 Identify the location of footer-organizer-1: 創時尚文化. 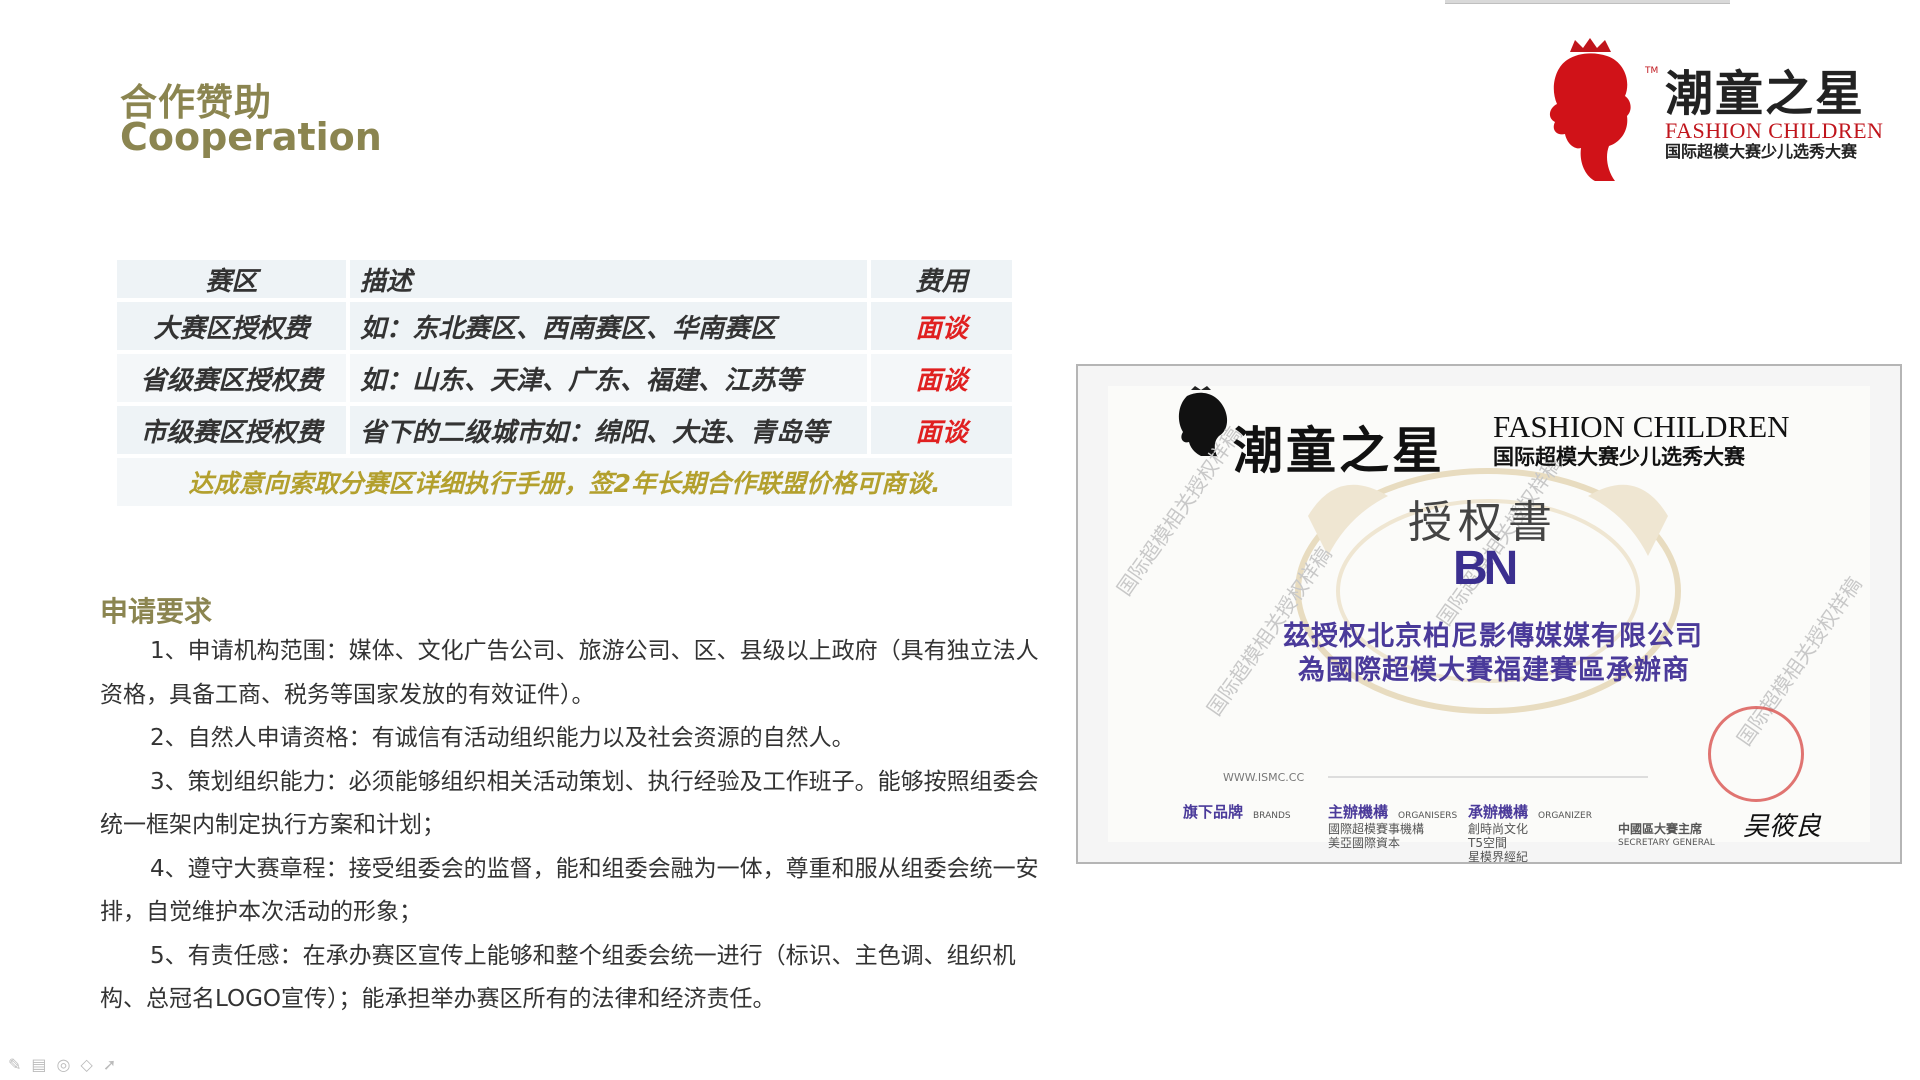
(1498, 829).